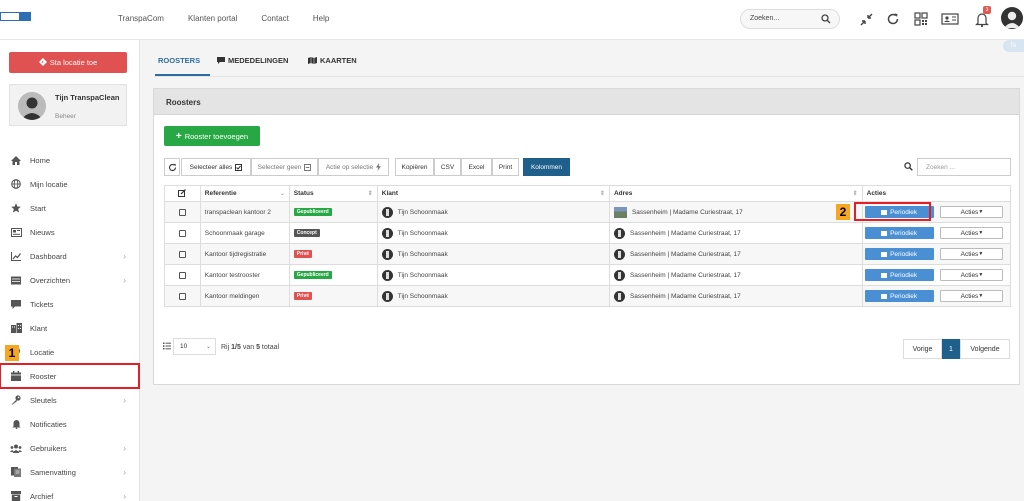 This screenshot has width=1024, height=501. What do you see at coordinates (15, 16) in the screenshot?
I see `app-logo` at bounding box center [15, 16].